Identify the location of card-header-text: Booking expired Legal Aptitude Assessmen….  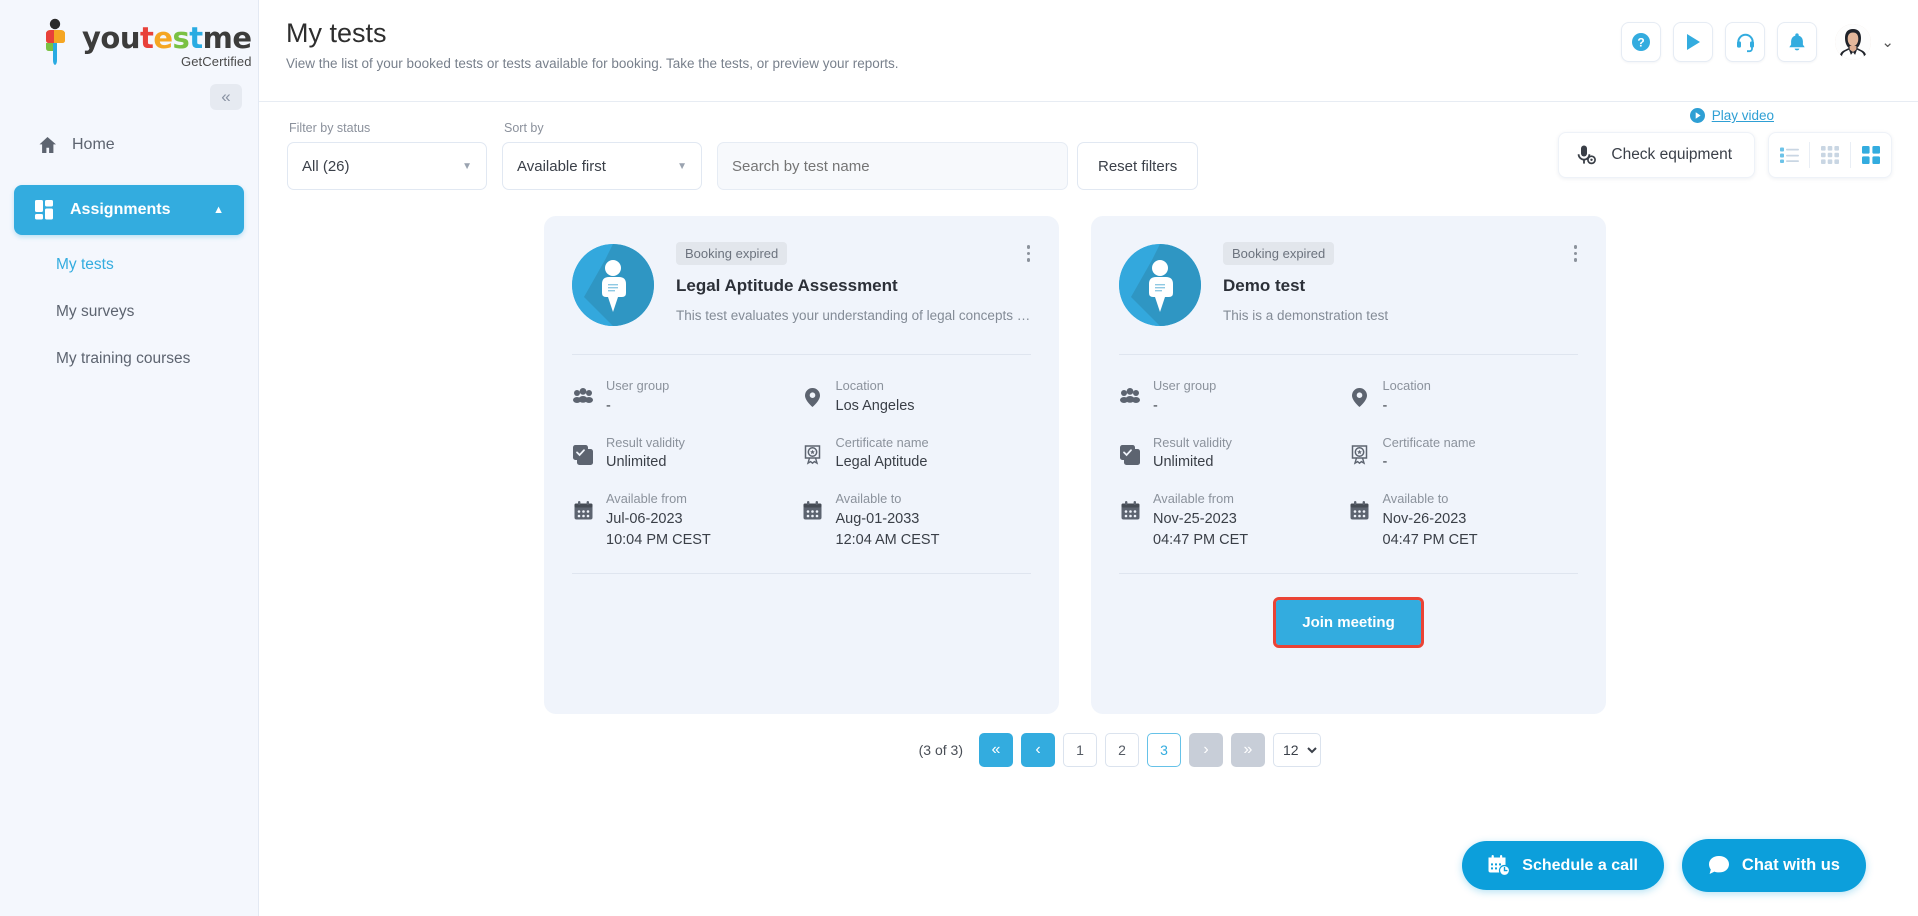
(842, 282).